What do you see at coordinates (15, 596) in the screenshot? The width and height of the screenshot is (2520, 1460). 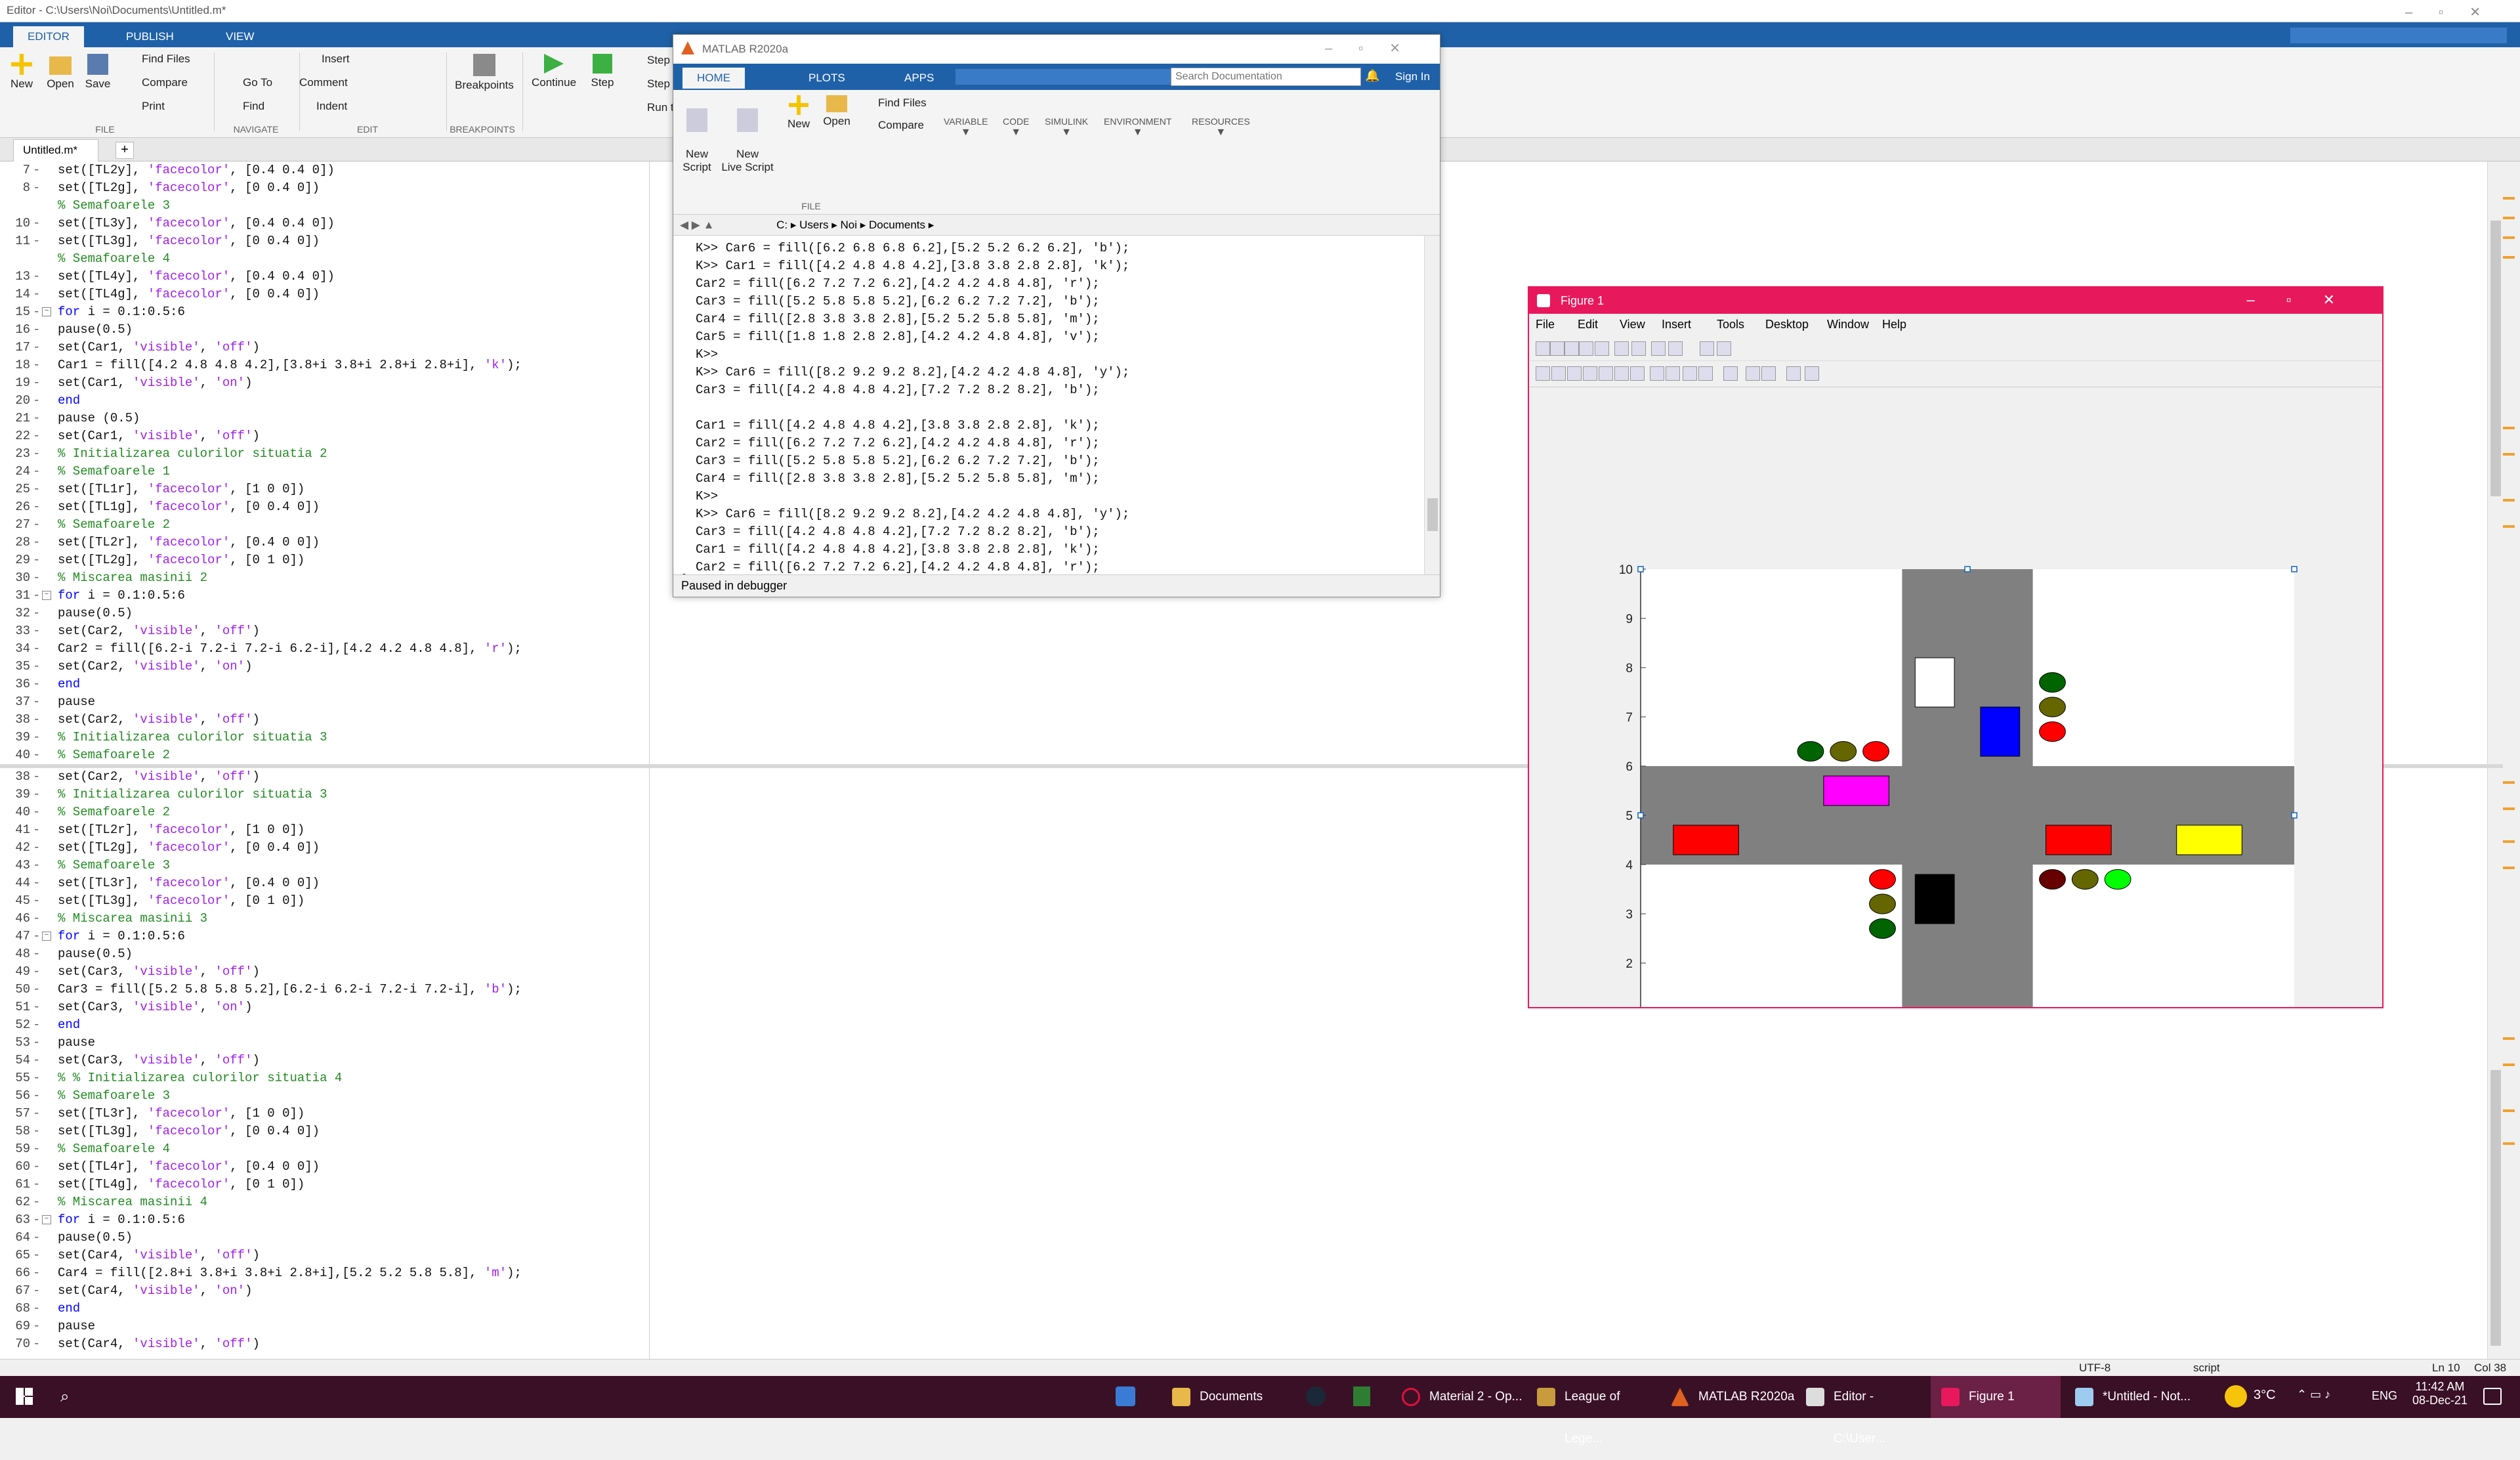 I see `line-number: 31` at bounding box center [15, 596].